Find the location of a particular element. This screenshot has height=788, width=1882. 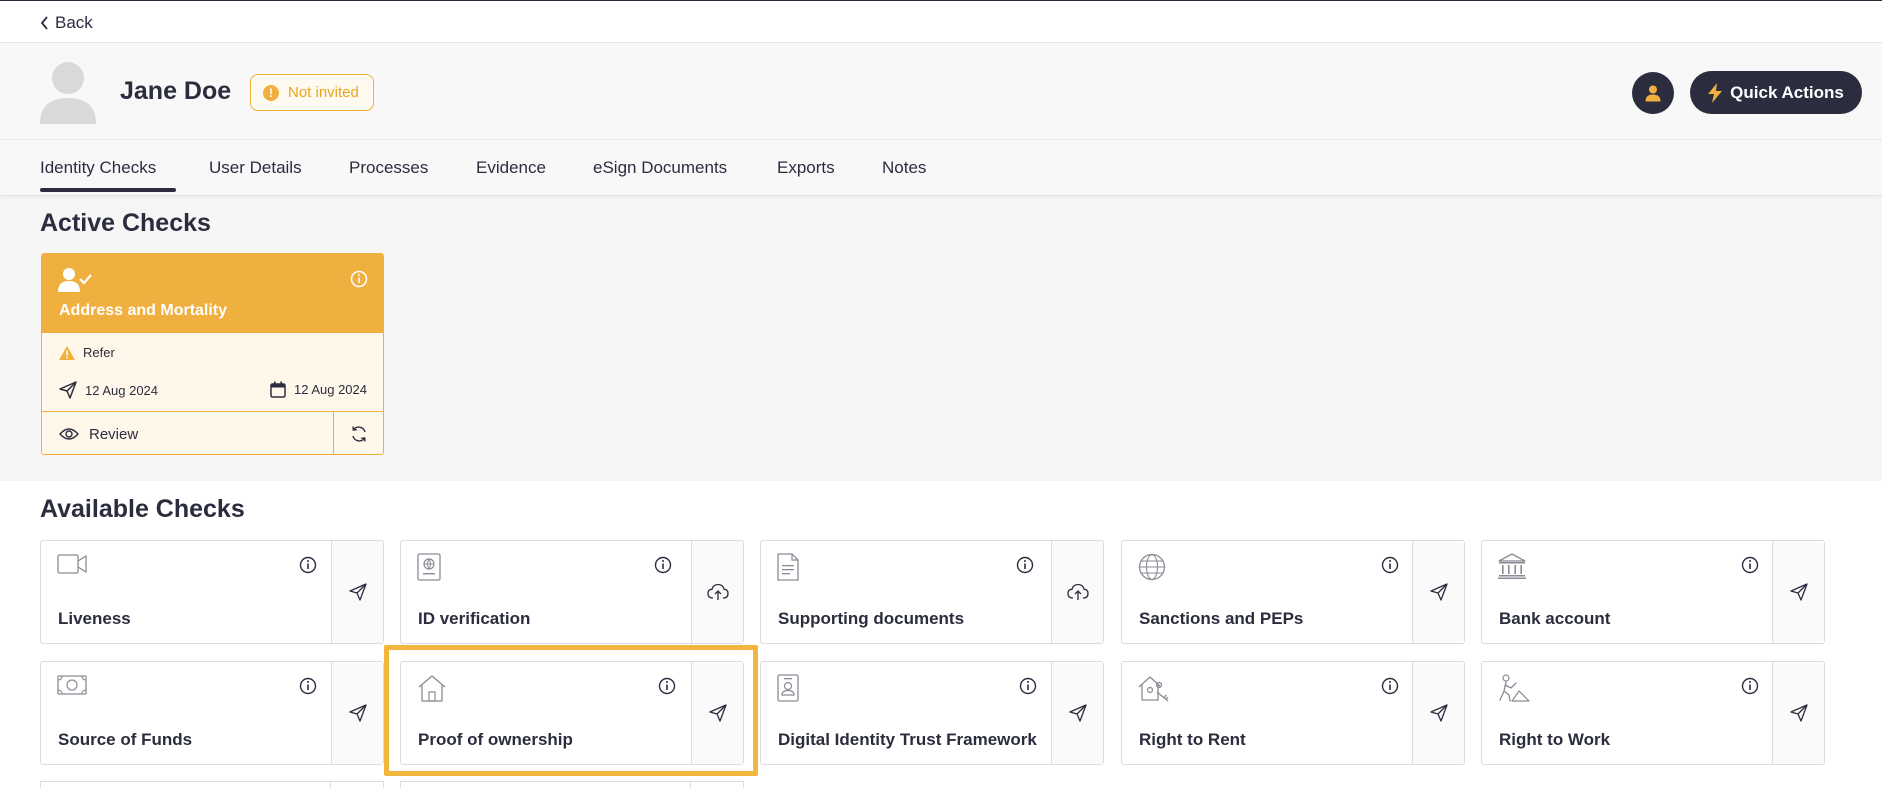

warning-icon is located at coordinates (67, 352).